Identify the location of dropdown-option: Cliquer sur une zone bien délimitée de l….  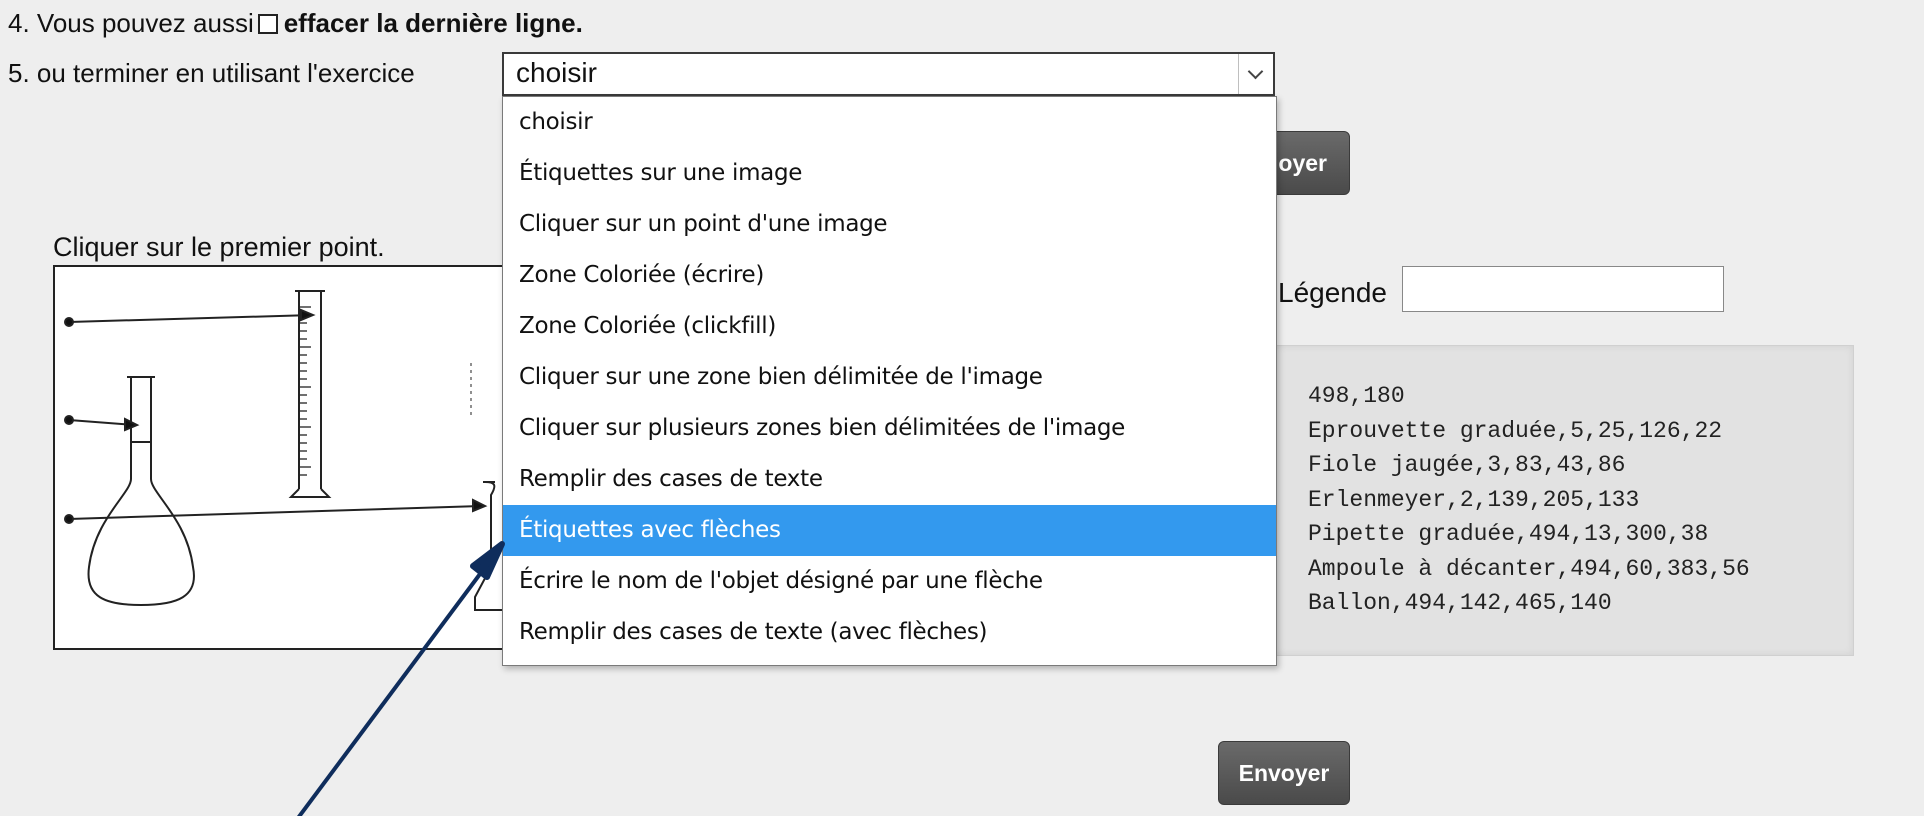
(889, 377).